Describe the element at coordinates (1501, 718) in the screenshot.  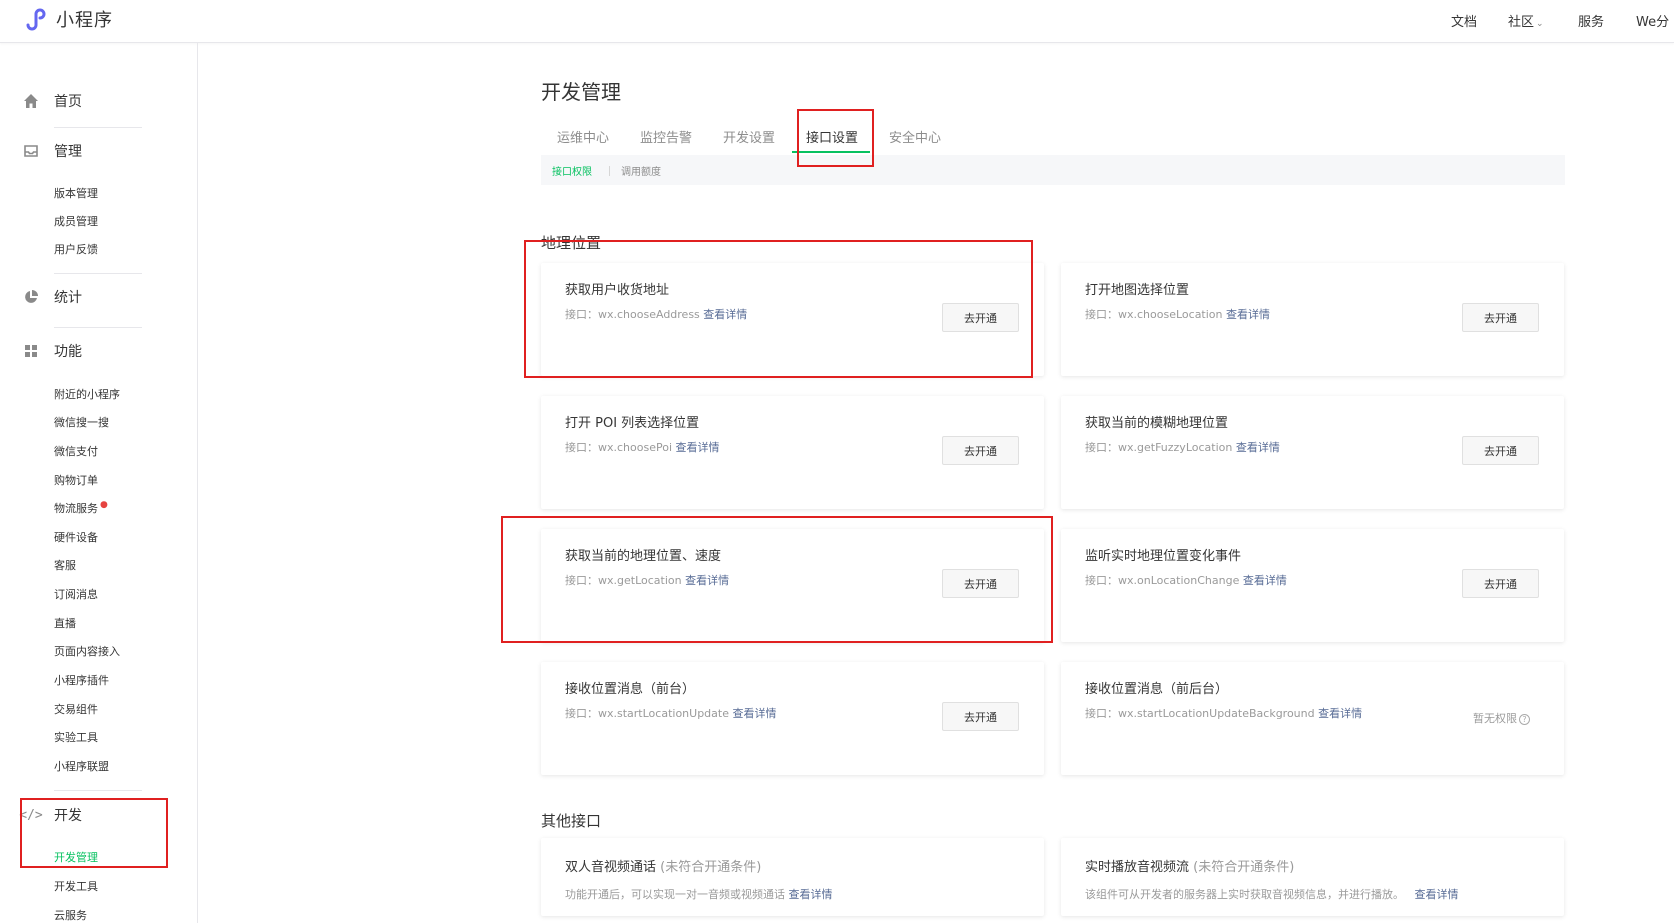
I see `no-permission-status: 暂无权限?` at that location.